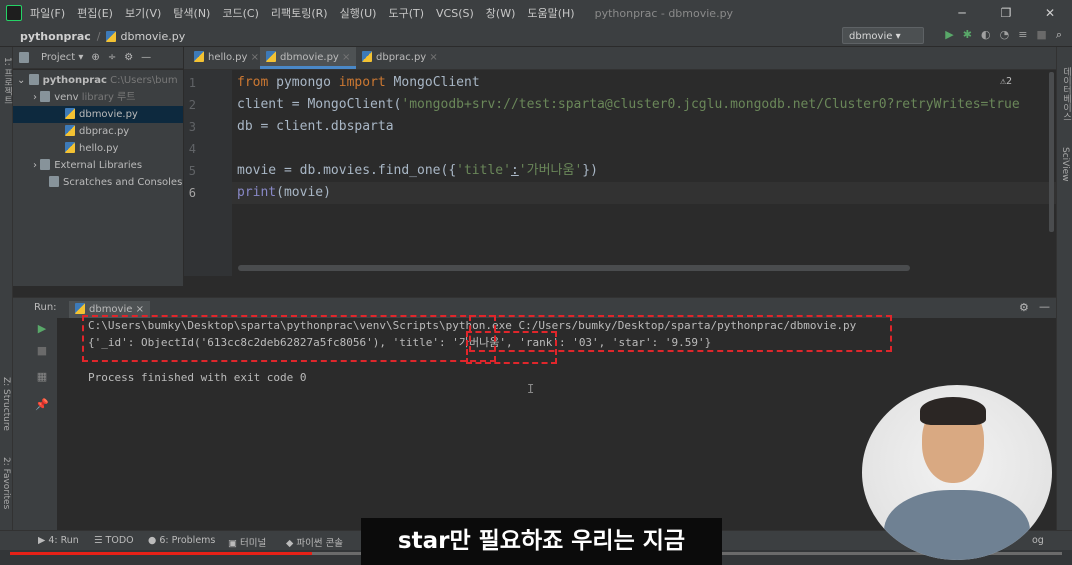  What do you see at coordinates (308, 58) in the screenshot?
I see `tab-dbmovie: dbmovie.py ×` at bounding box center [308, 58].